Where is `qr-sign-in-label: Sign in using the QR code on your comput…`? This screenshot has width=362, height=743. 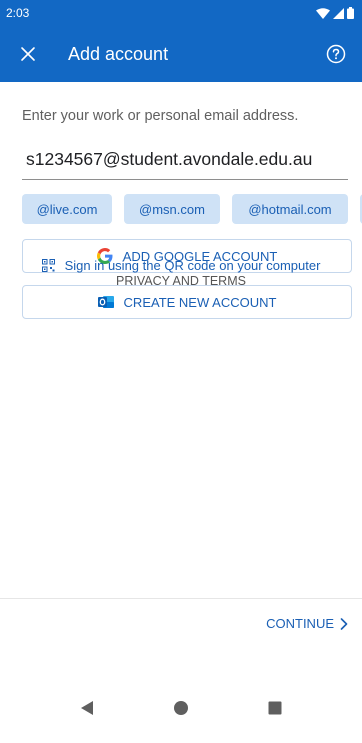 qr-sign-in-label: Sign in using the QR code on your comput… is located at coordinates (192, 265).